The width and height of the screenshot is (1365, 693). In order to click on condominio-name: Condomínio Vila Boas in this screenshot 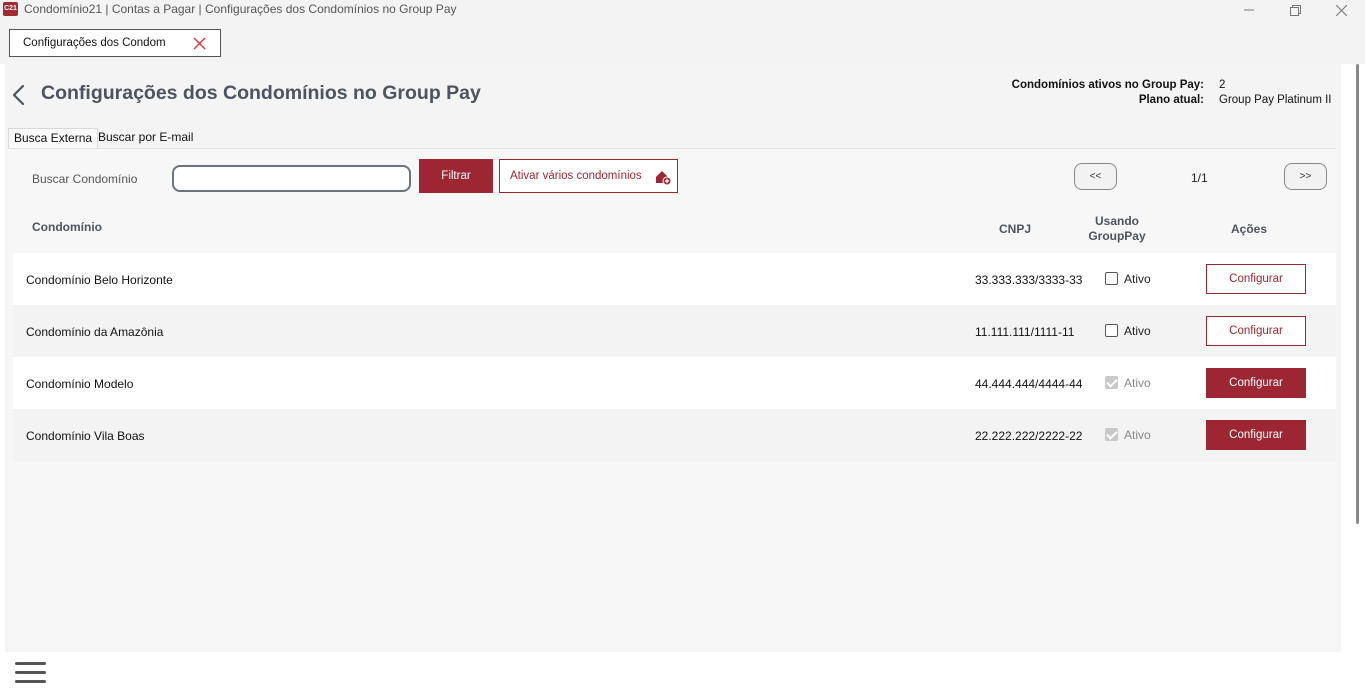, I will do `click(85, 436)`.